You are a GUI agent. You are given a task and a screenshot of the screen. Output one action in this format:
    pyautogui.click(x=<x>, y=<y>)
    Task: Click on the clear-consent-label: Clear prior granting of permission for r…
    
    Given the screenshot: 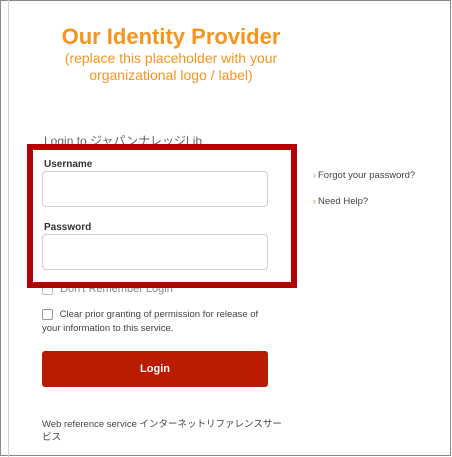 What is the action you would take?
    pyautogui.click(x=150, y=321)
    